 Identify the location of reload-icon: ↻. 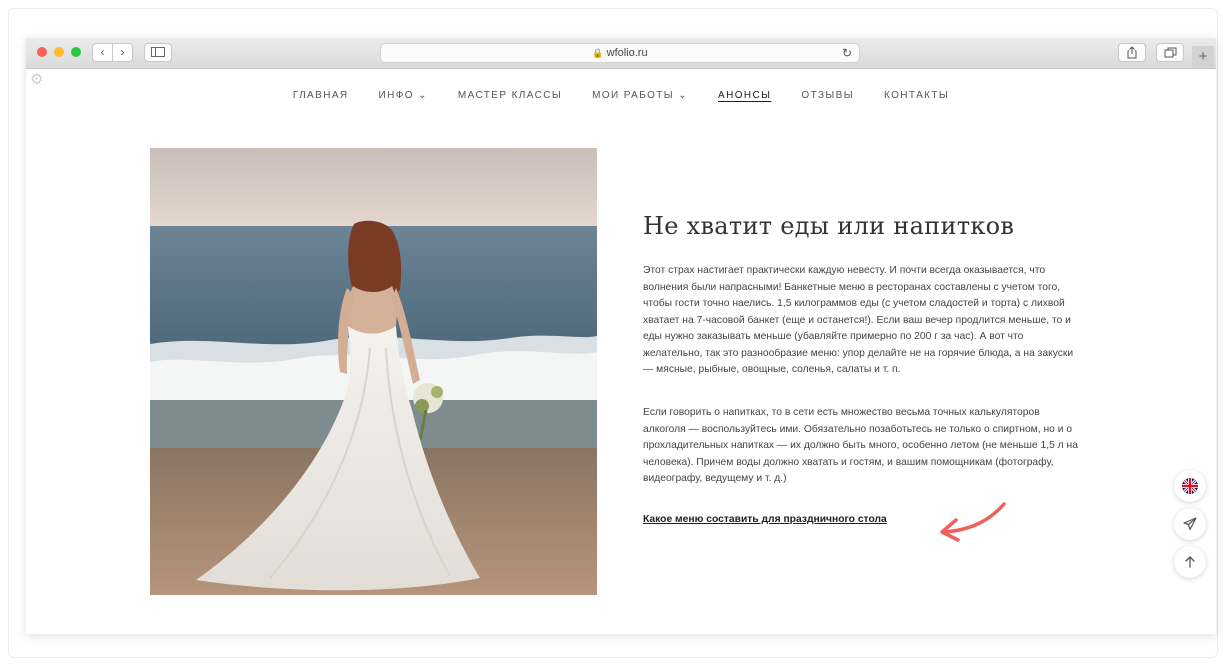
(847, 53).